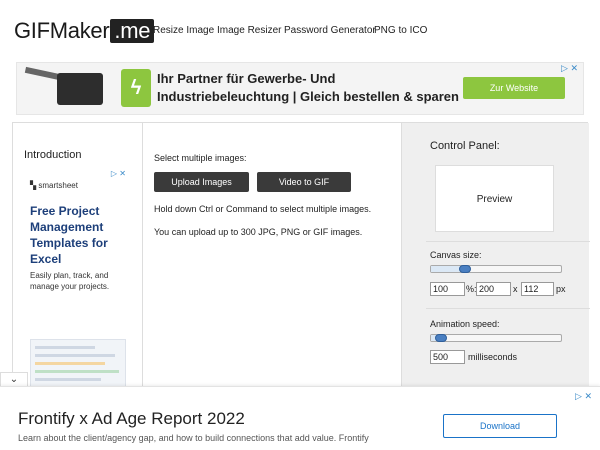 The width and height of the screenshot is (600, 450). What do you see at coordinates (493, 289) in the screenshot?
I see `canvas-width-input` at bounding box center [493, 289].